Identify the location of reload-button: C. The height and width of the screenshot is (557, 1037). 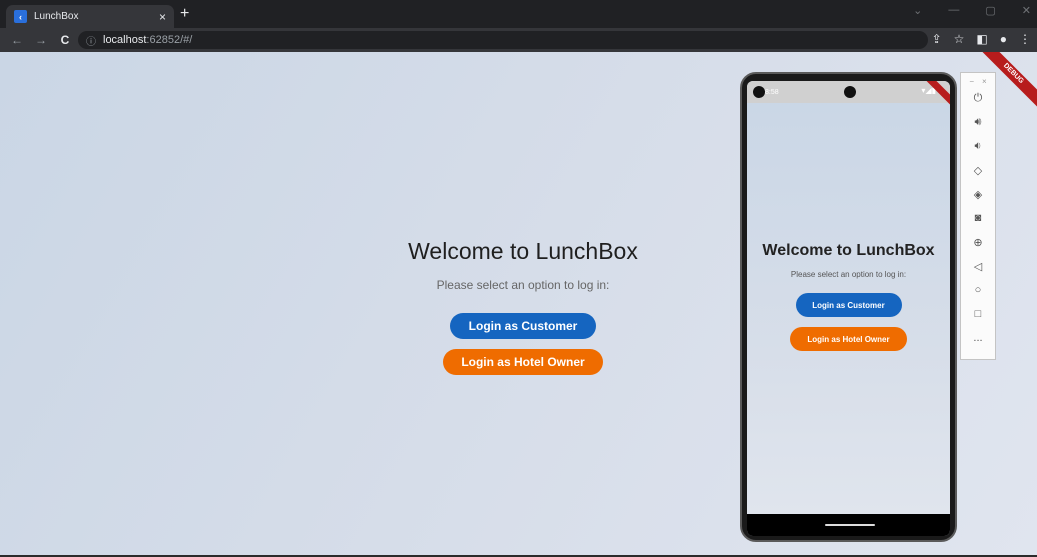
(65, 40).